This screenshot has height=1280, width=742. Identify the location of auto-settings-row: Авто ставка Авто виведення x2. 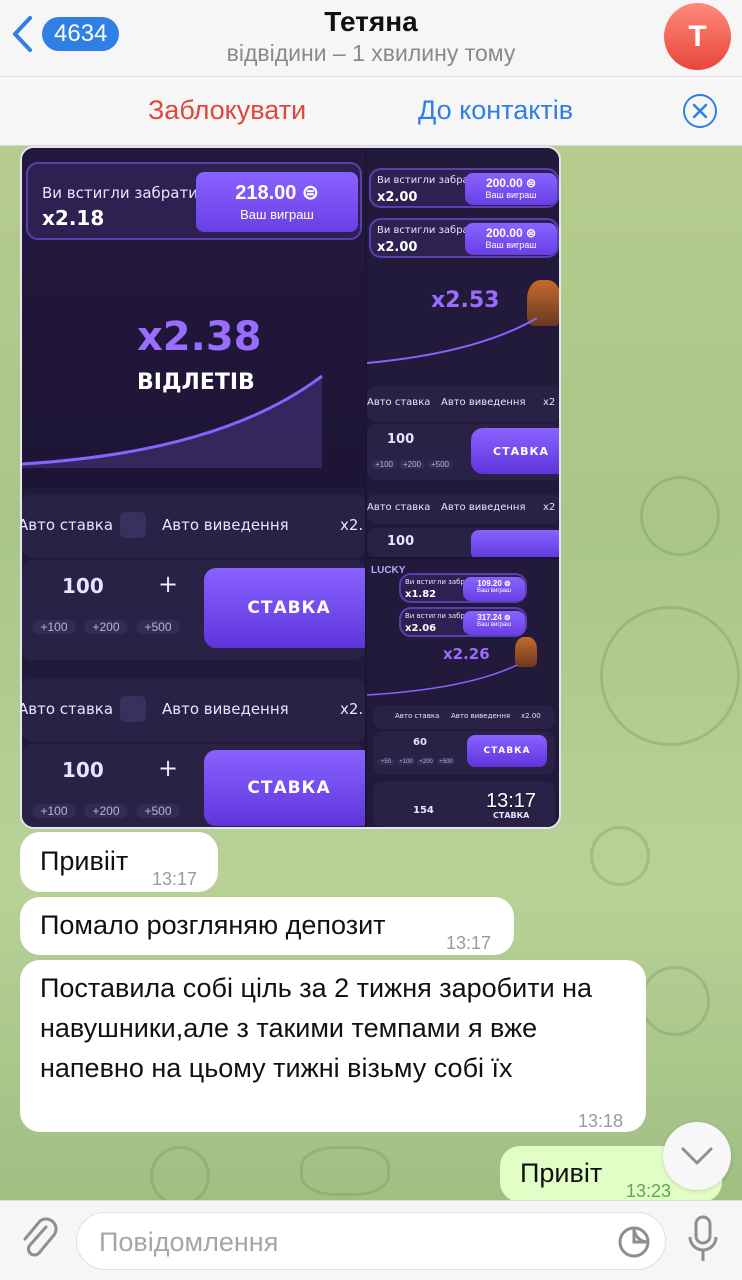
(463, 404).